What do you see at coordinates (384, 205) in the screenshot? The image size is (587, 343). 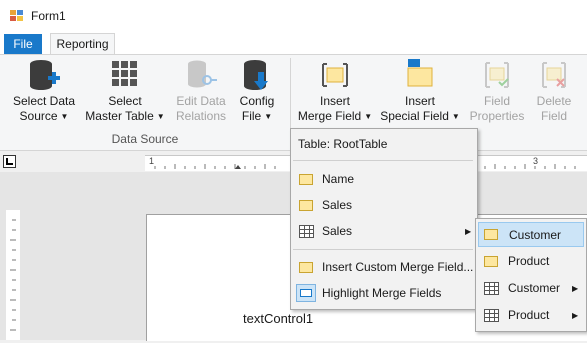 I see `menu-item-sales-field: Sales` at bounding box center [384, 205].